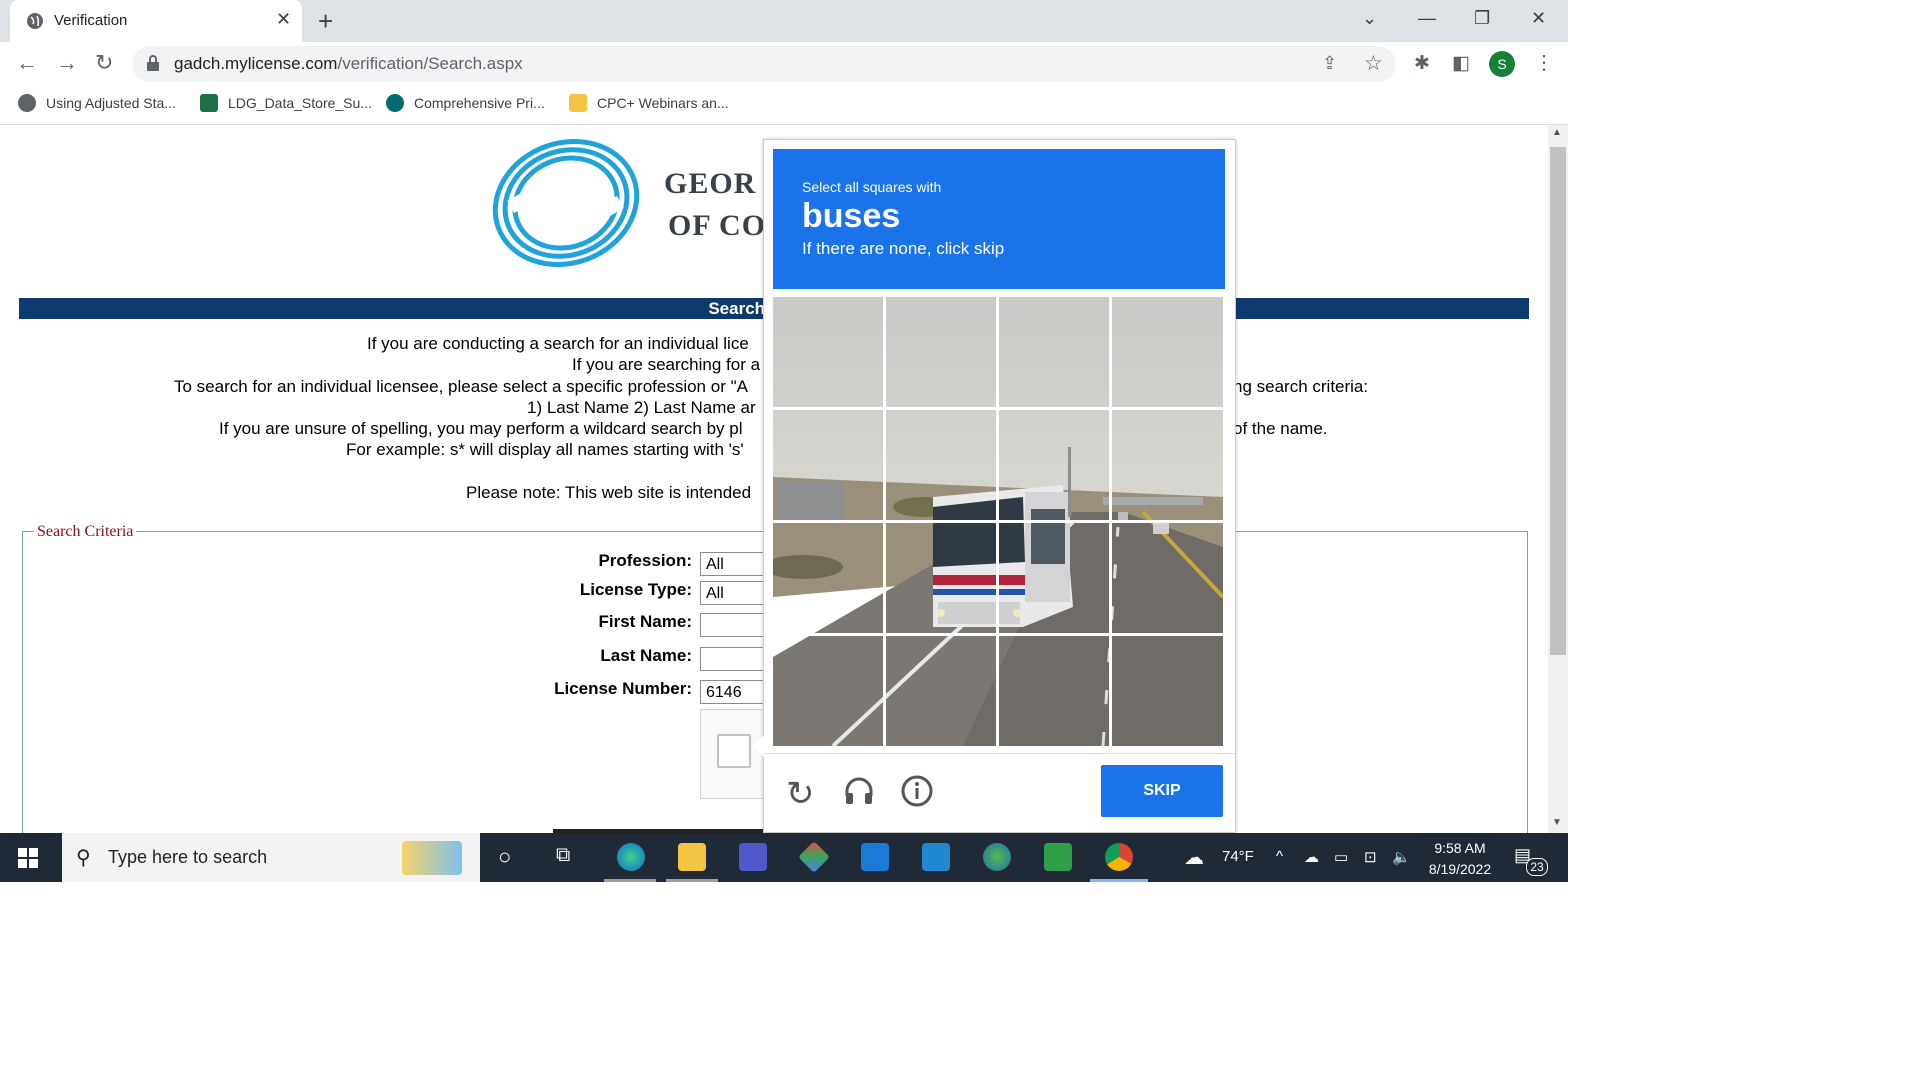 The image size is (1920, 1080). What do you see at coordinates (67, 63) in the screenshot?
I see `forward-icon: →` at bounding box center [67, 63].